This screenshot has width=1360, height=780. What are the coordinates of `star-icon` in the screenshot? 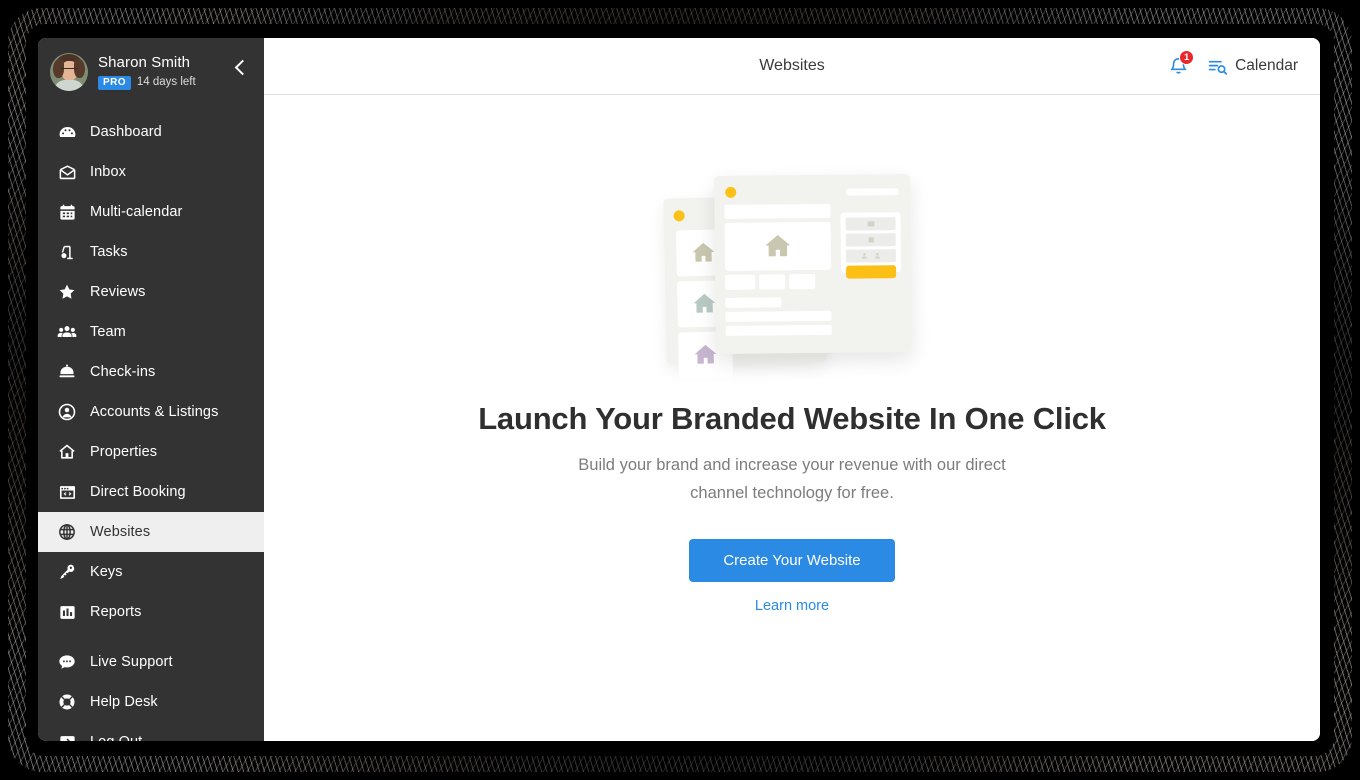 It's located at (67, 292).